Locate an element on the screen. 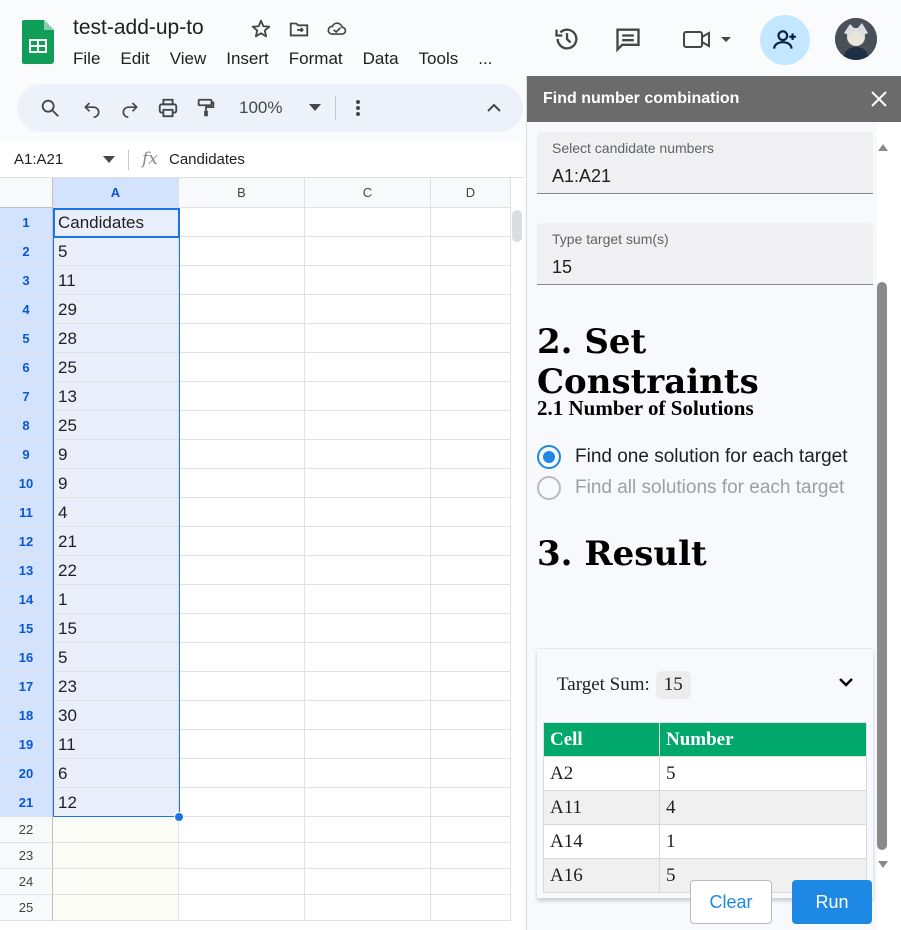  cell-a: 4 is located at coordinates (116, 512).